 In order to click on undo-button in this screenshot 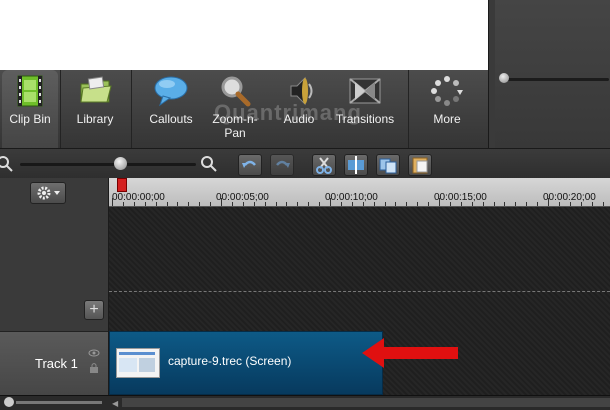, I will do `click(250, 165)`.